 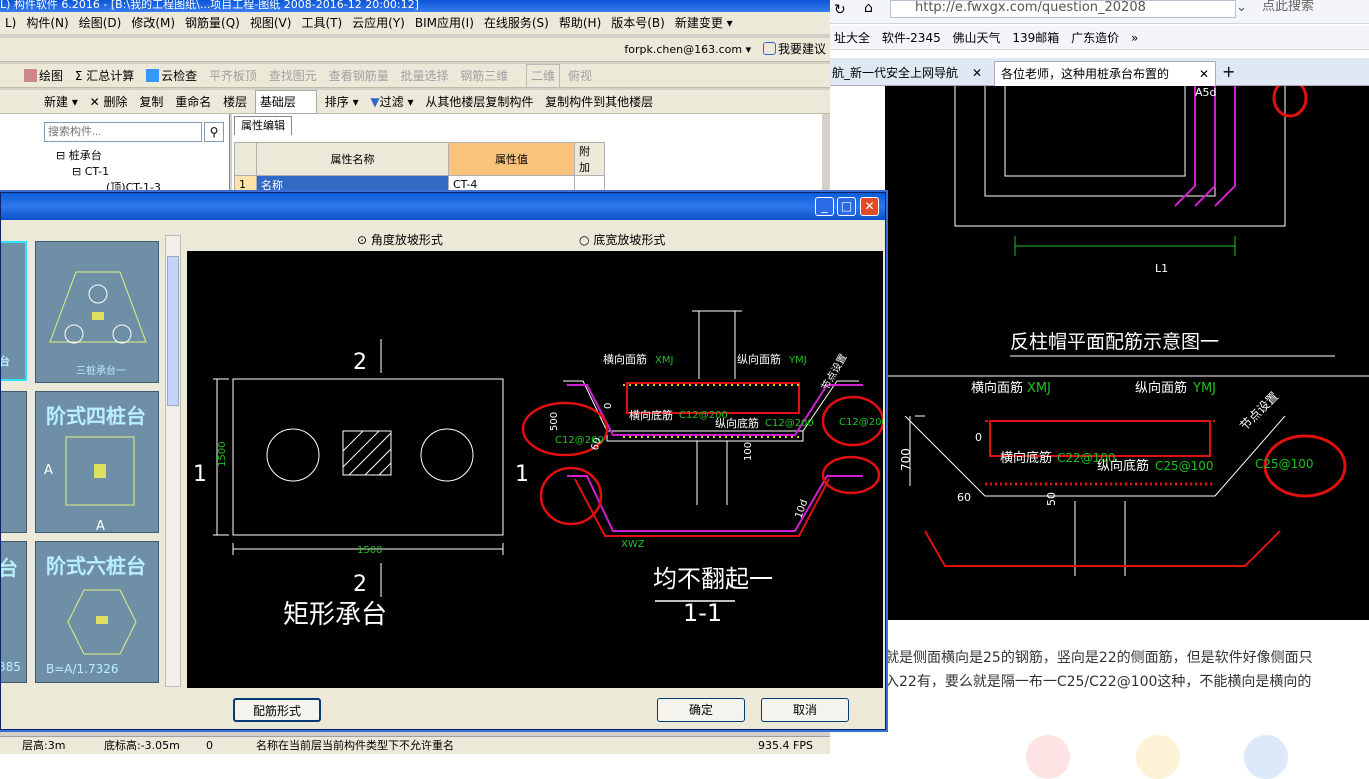 I want to click on tree-node: ⊟ 桩承台, so click(x=108, y=156).